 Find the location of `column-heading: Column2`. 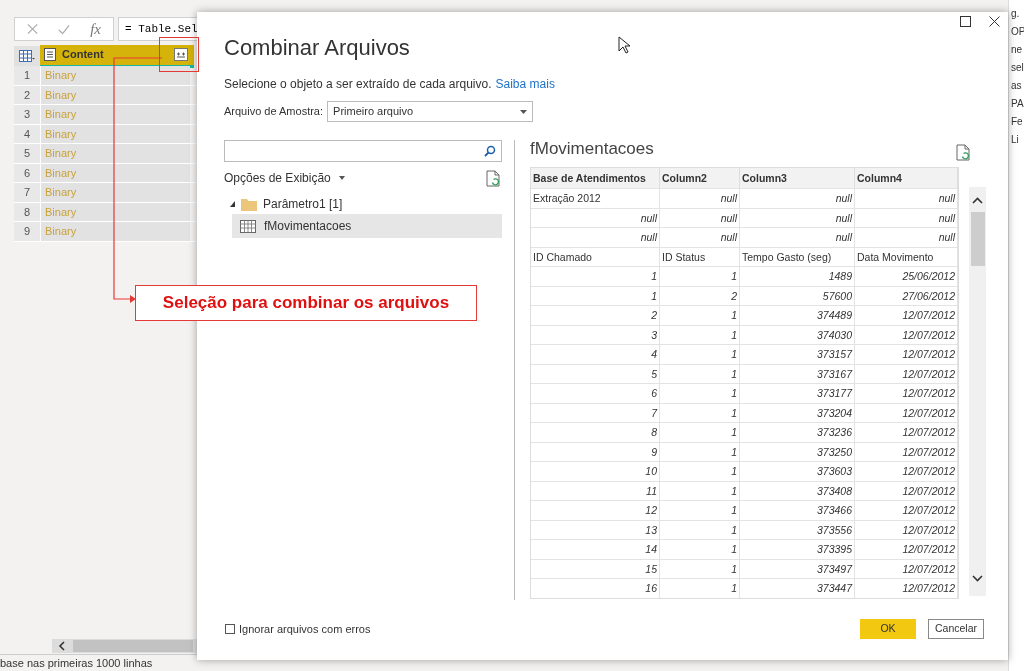

column-heading: Column2 is located at coordinates (700, 178).